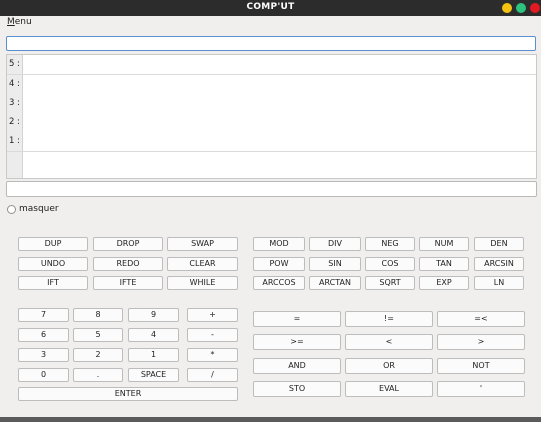  I want to click on mod-button: MOD, so click(279, 244).